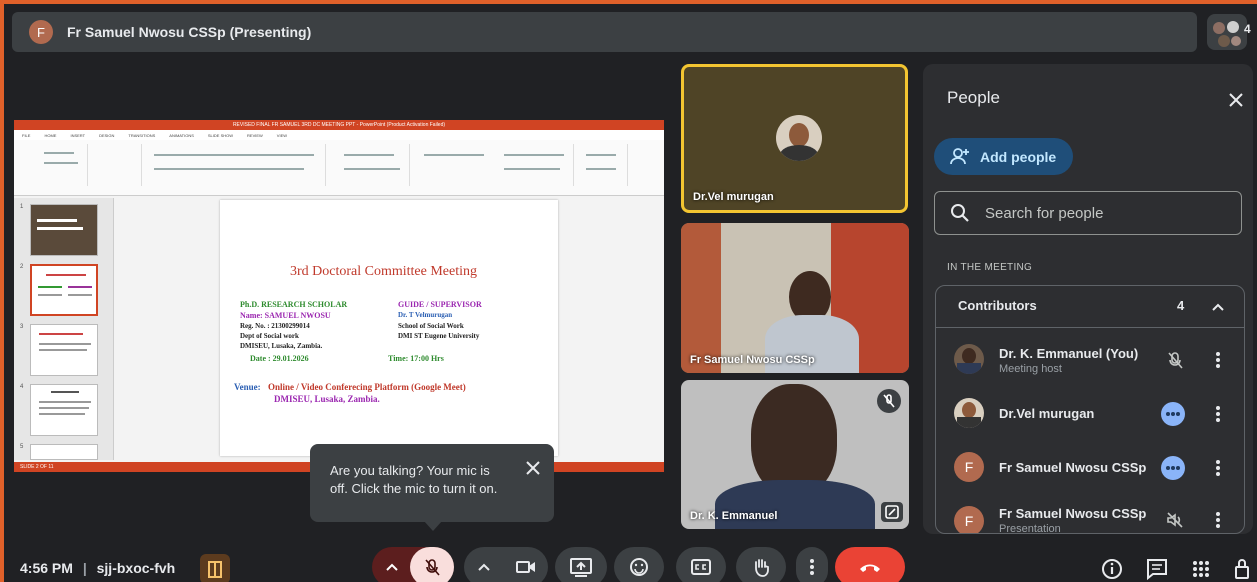 This screenshot has height=582, width=1257. I want to click on ppt-tab: SLIDE SHOW, so click(220, 135).